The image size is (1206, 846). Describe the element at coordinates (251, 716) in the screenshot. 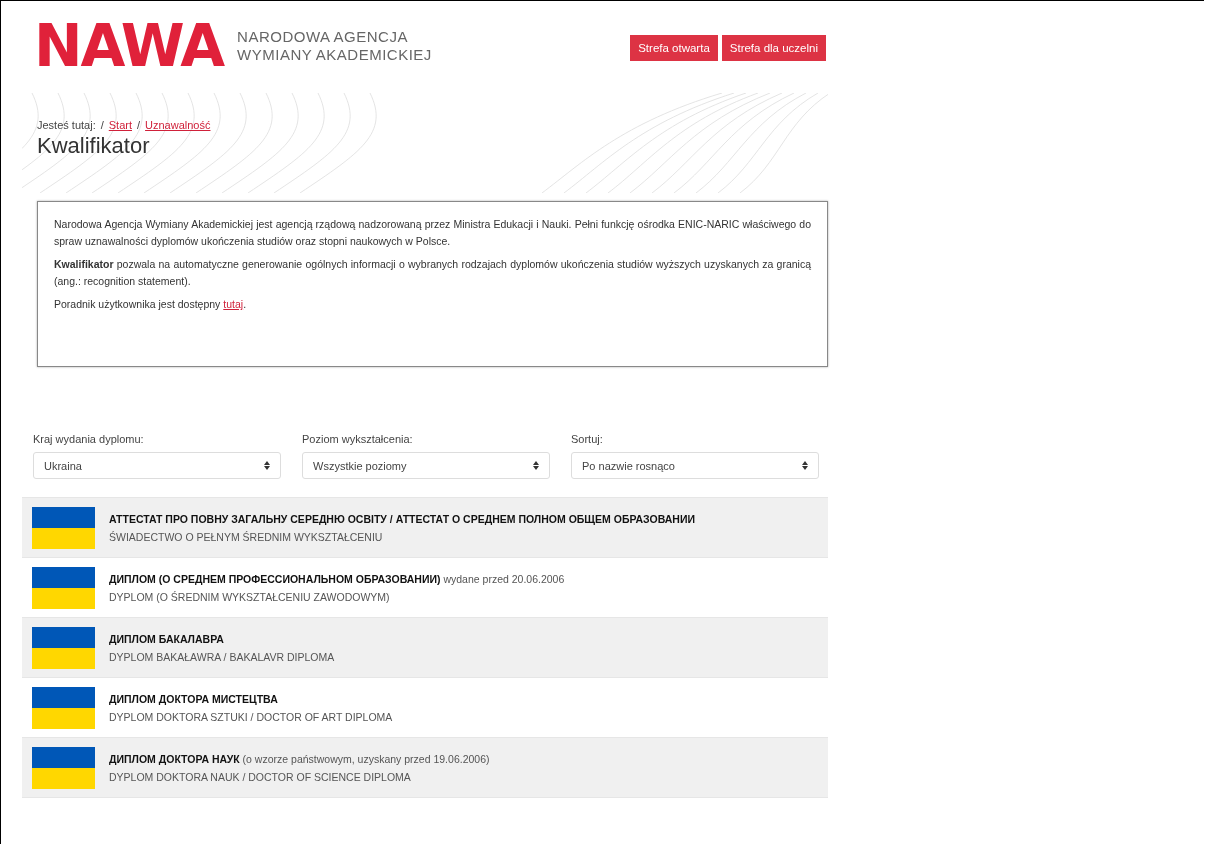

I see `diploma-subtitle: DYPLOM DOKTORA SZTUKI / DOCTOR OF ART DIPLOMA` at that location.